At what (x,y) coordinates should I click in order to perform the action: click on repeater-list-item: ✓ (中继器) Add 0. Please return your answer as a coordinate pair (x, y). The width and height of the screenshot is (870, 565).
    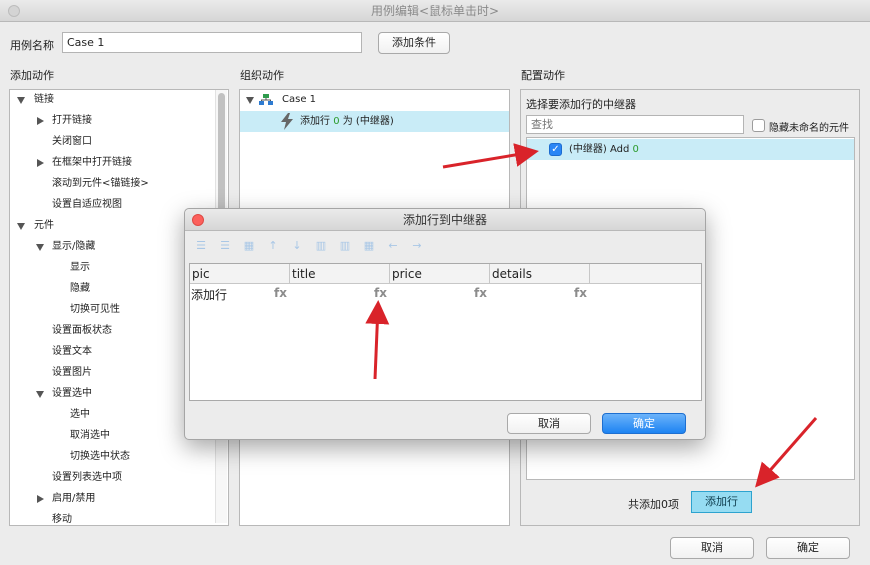
    Looking at the image, I should click on (690, 149).